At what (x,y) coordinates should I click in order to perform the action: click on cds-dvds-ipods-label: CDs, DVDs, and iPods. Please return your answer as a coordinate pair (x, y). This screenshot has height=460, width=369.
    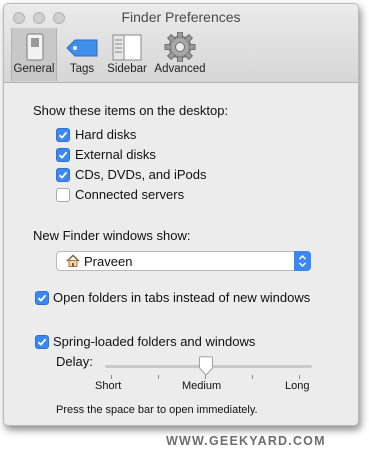
    Looking at the image, I should click on (141, 174).